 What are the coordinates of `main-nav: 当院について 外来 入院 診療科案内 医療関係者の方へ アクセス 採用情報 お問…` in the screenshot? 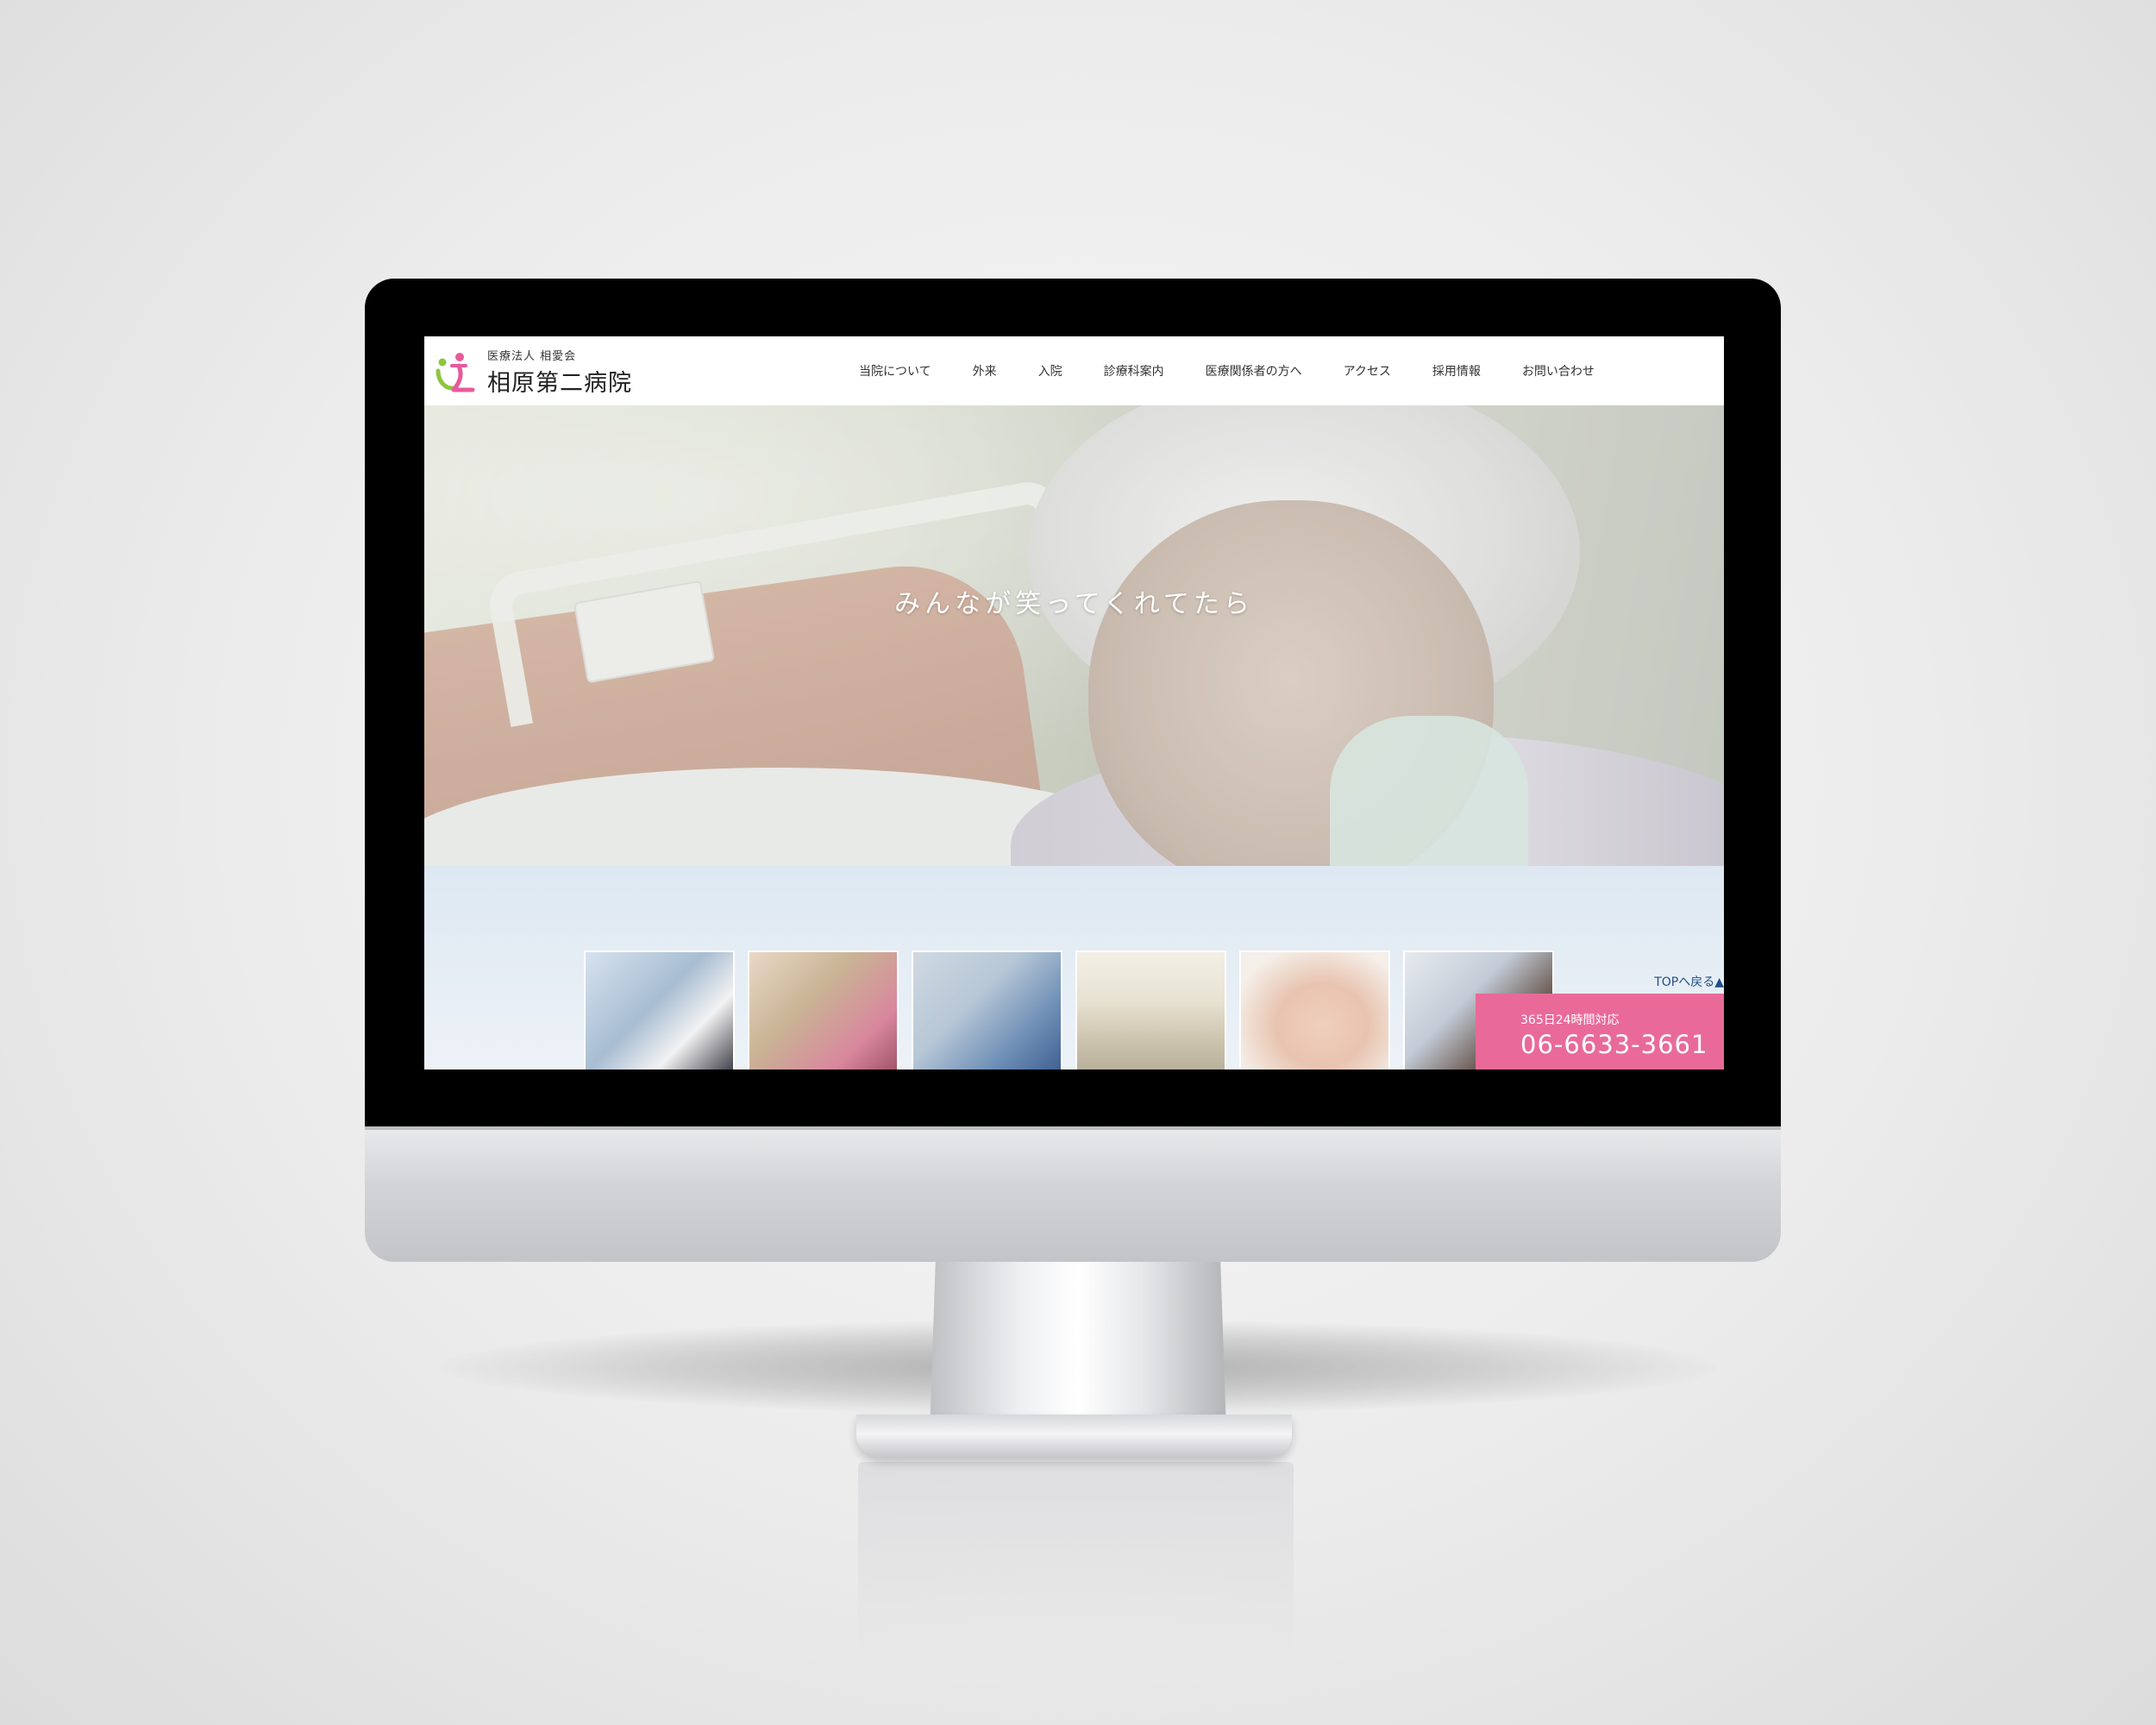 It's located at (1226, 371).